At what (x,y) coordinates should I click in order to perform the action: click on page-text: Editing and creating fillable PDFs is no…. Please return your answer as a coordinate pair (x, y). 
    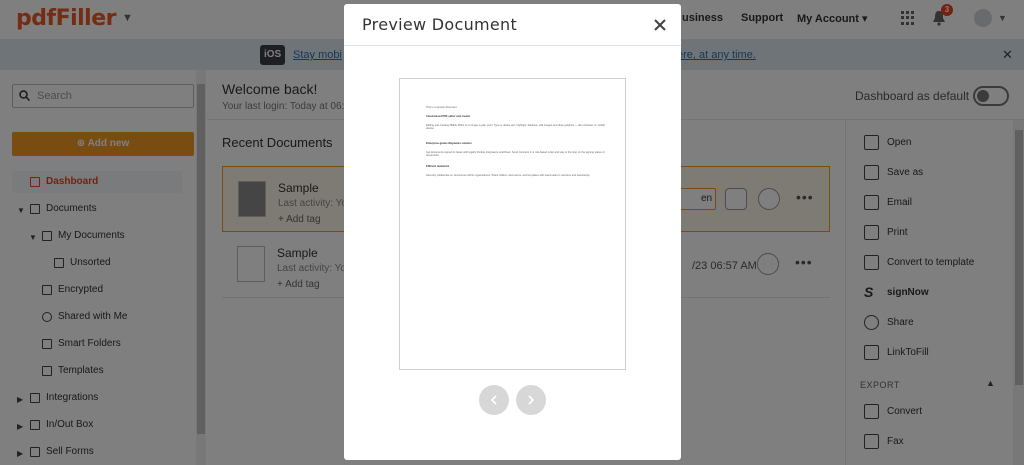
    Looking at the image, I should click on (515, 127).